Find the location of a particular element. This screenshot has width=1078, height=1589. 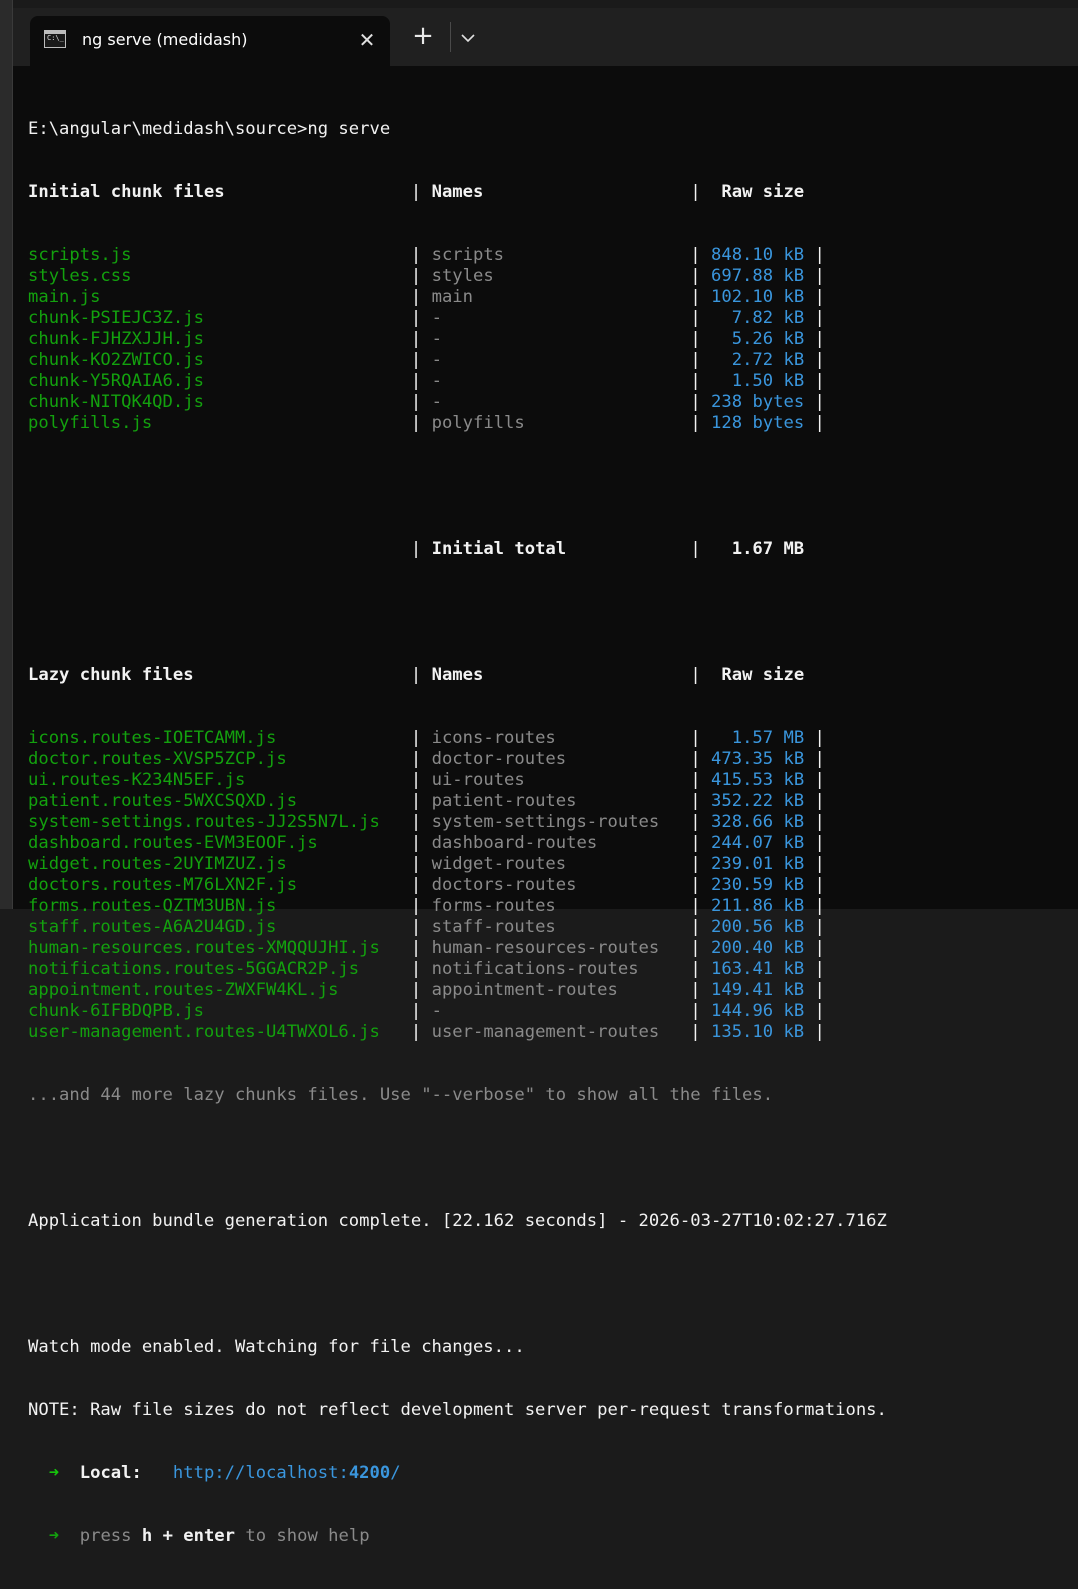

chunk-file-name: ui.routes-K234N5EF.js is located at coordinates (137, 780).